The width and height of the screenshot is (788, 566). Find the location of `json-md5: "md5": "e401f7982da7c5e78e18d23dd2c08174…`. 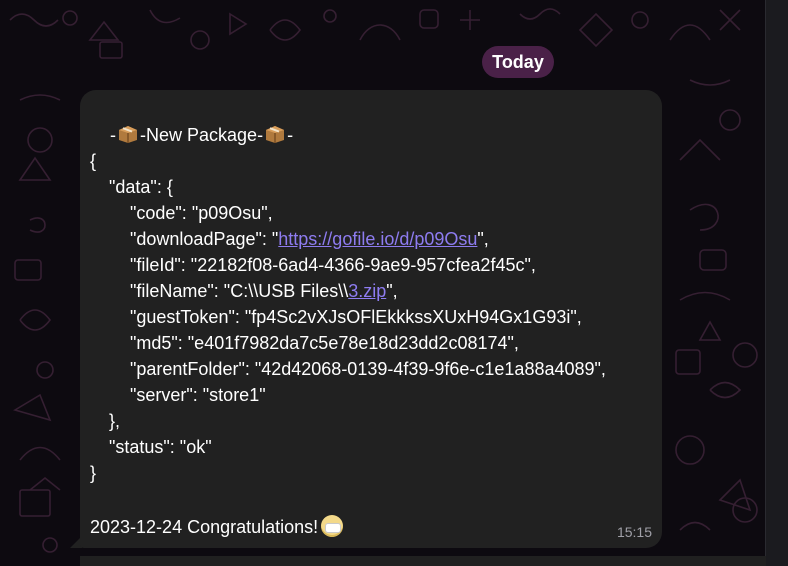

json-md5: "md5": "e401f7982da7c5e78e18d23dd2c08174… is located at coordinates (324, 343).